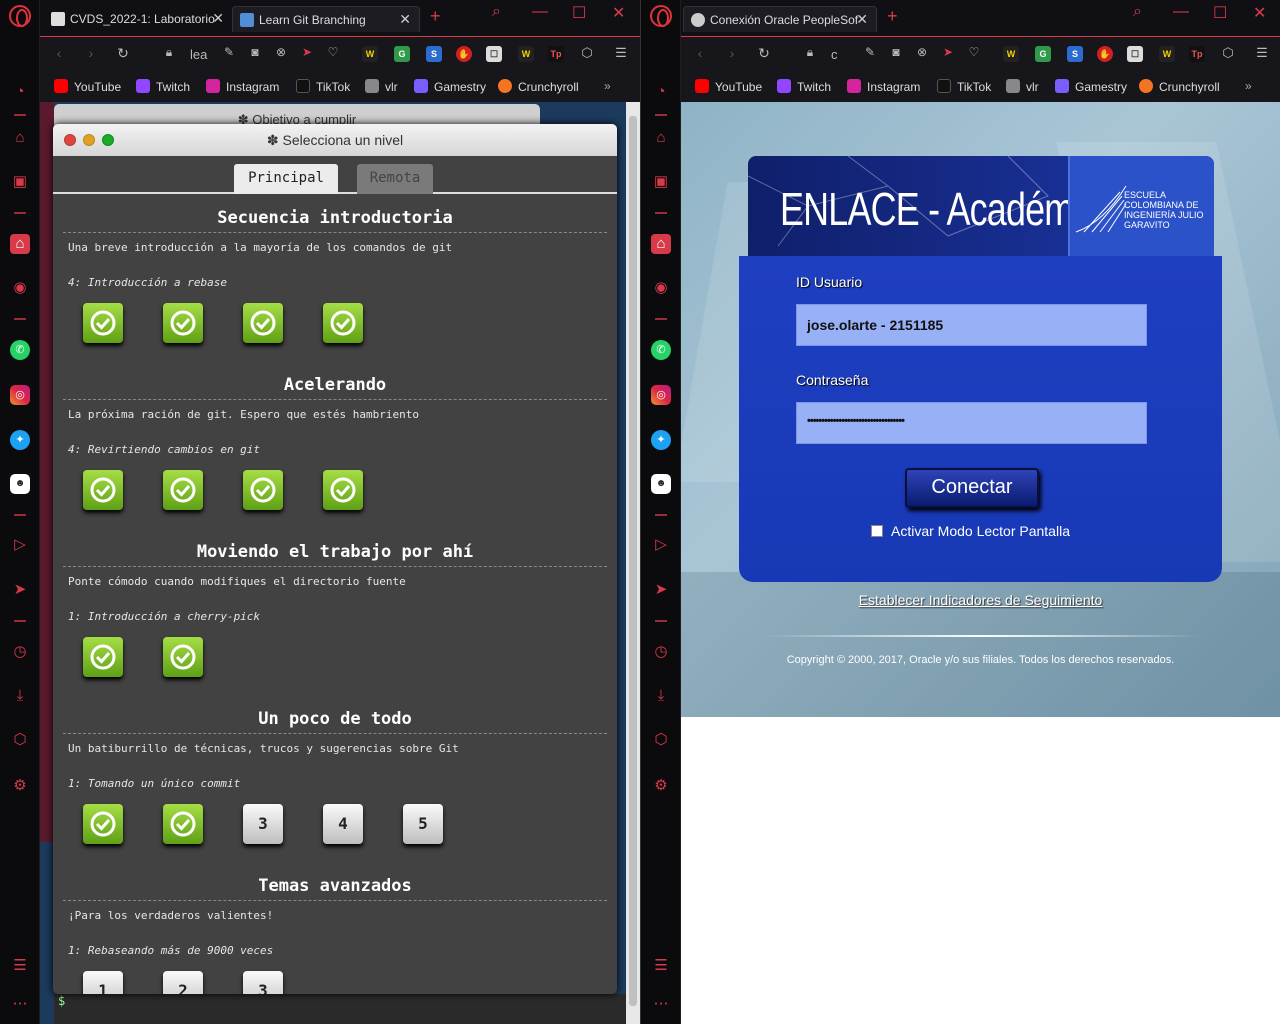 Image resolution: width=1280 pixels, height=1024 pixels. I want to click on instagram-icon: ◎, so click(661, 395).